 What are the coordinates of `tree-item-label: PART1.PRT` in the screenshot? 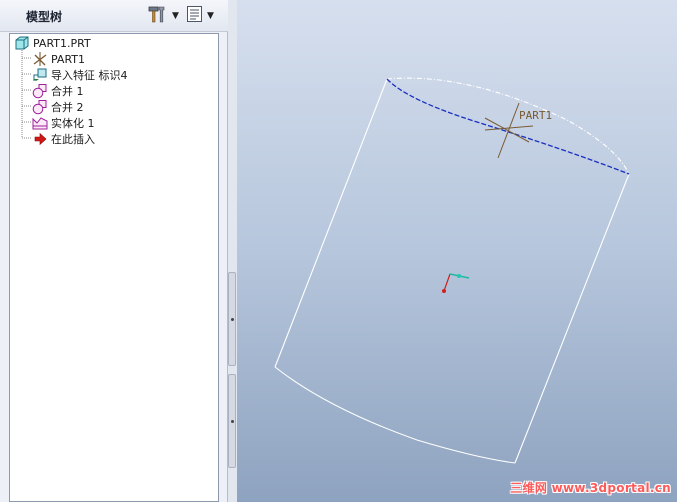 It's located at (62, 43).